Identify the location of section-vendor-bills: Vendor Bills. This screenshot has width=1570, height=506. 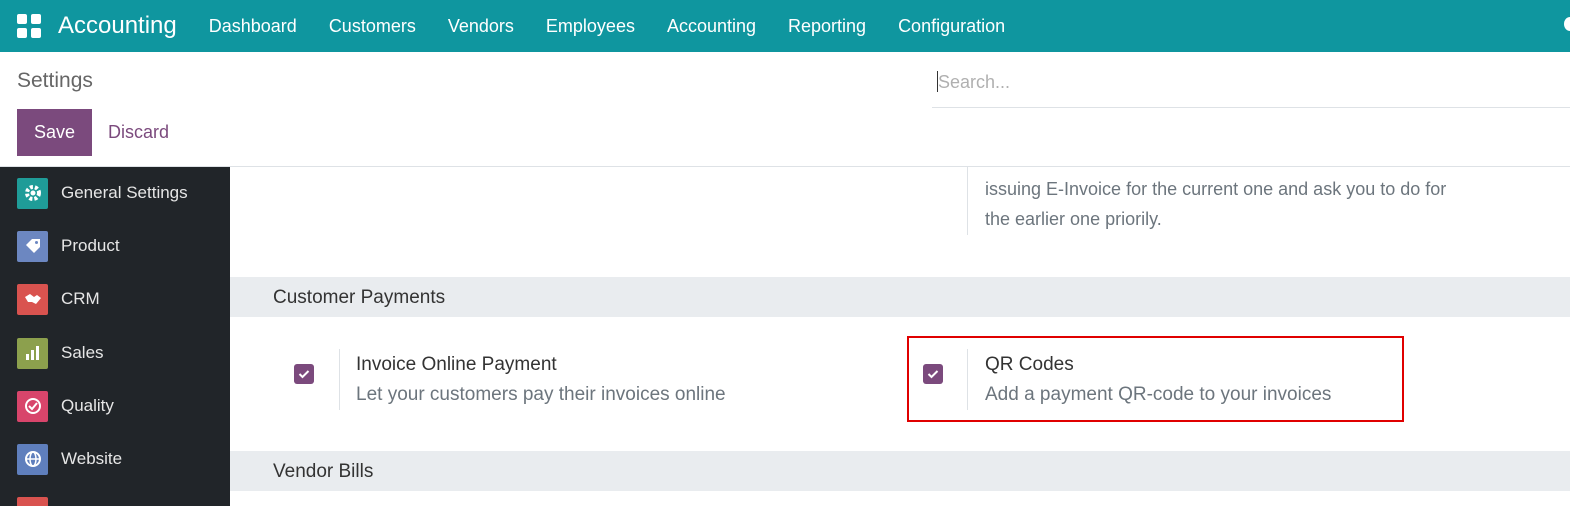
(900, 471).